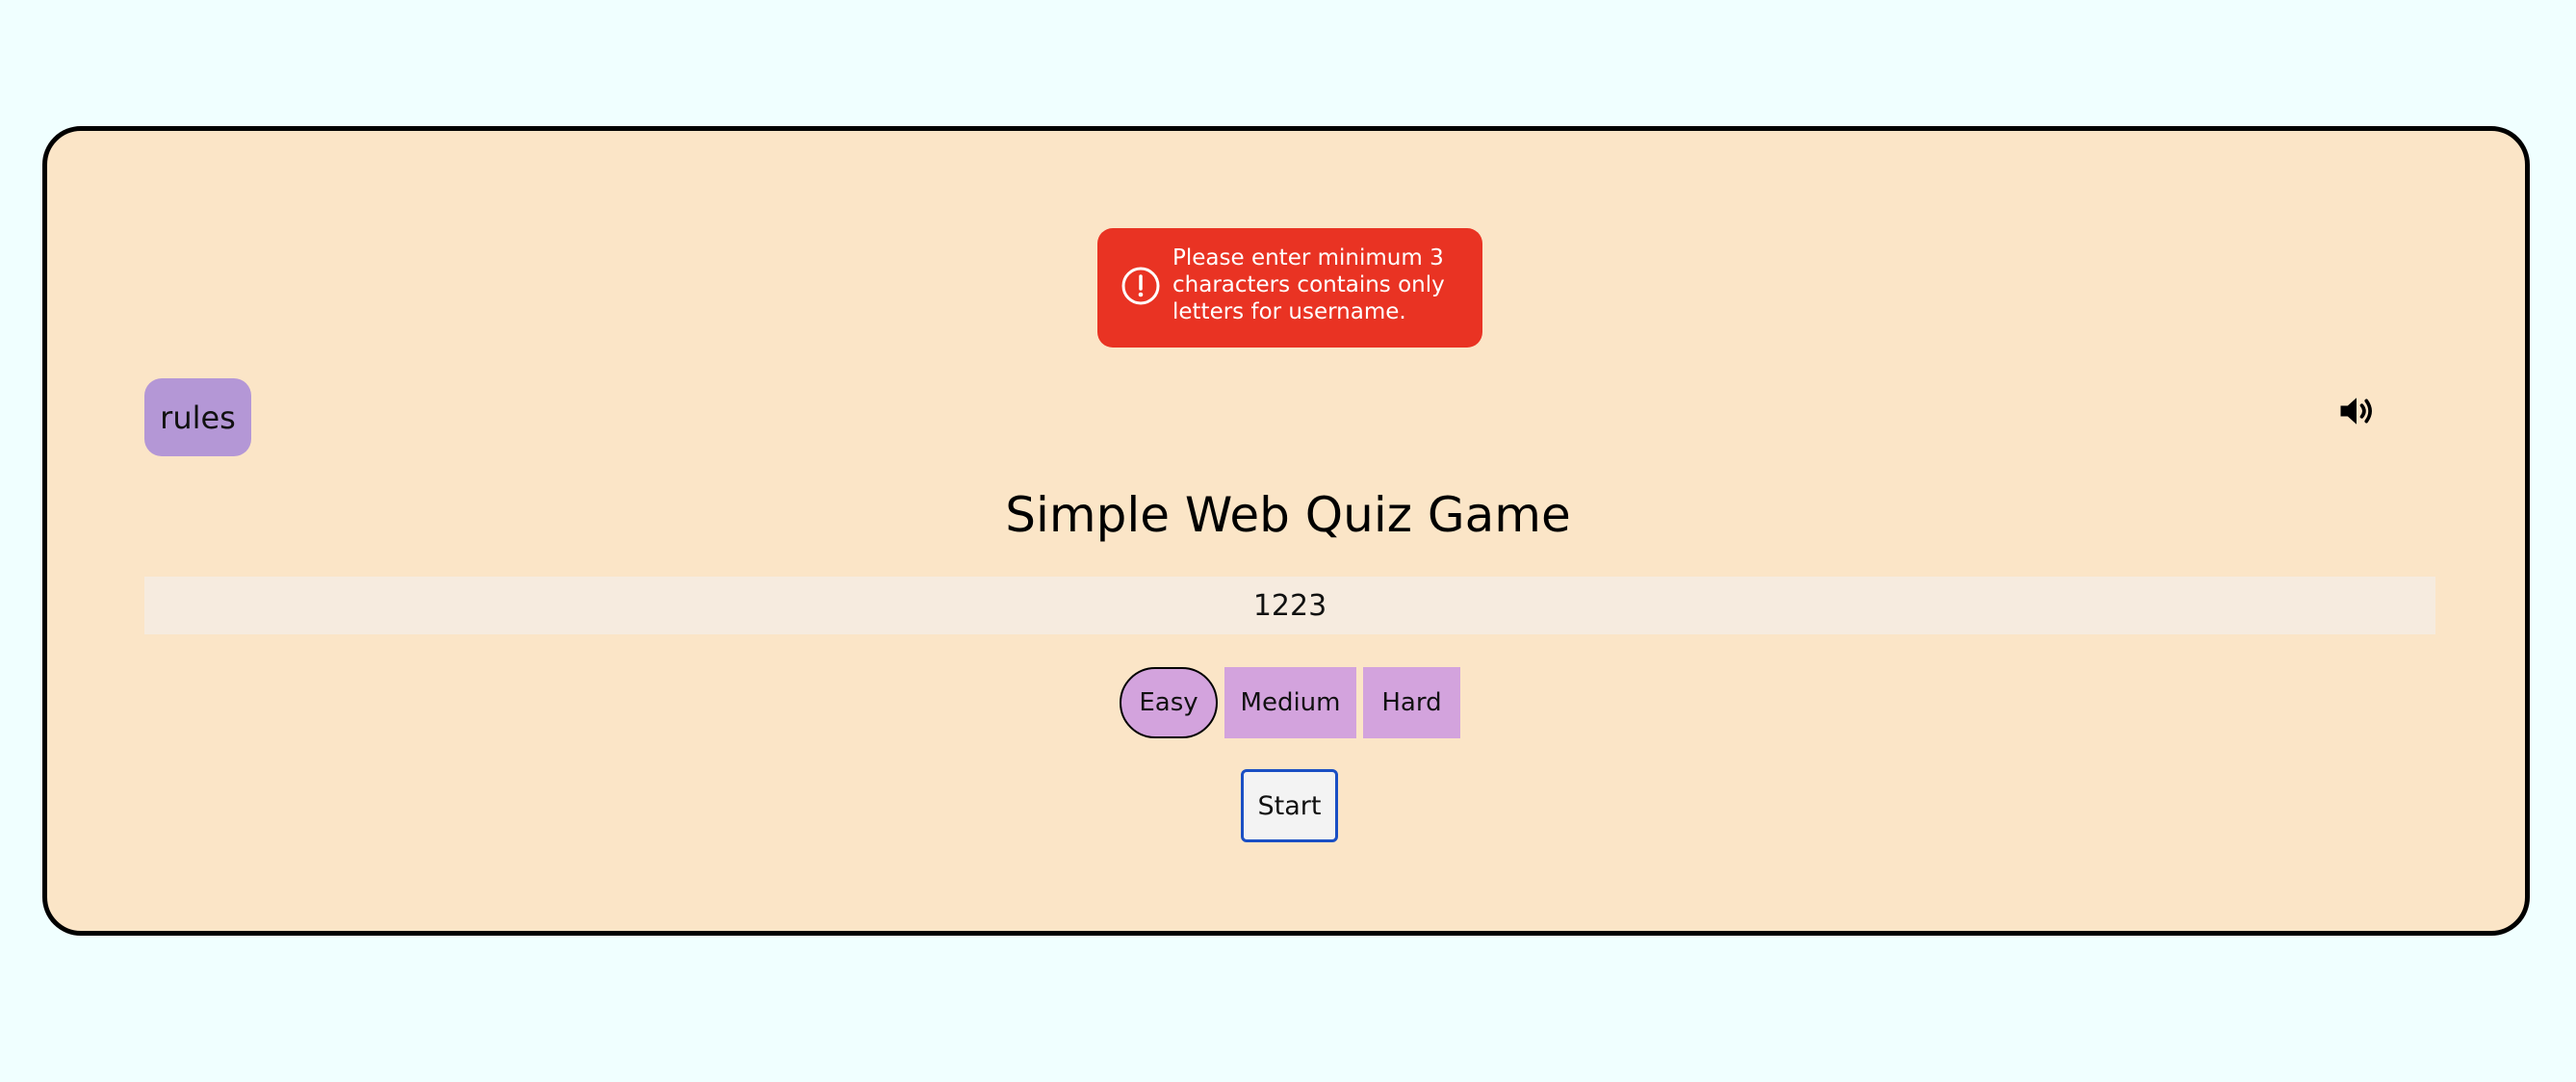 This screenshot has width=2576, height=1082. Describe the element at coordinates (1169, 702) in the screenshot. I see `difficulty-easy-button: Easy` at that location.